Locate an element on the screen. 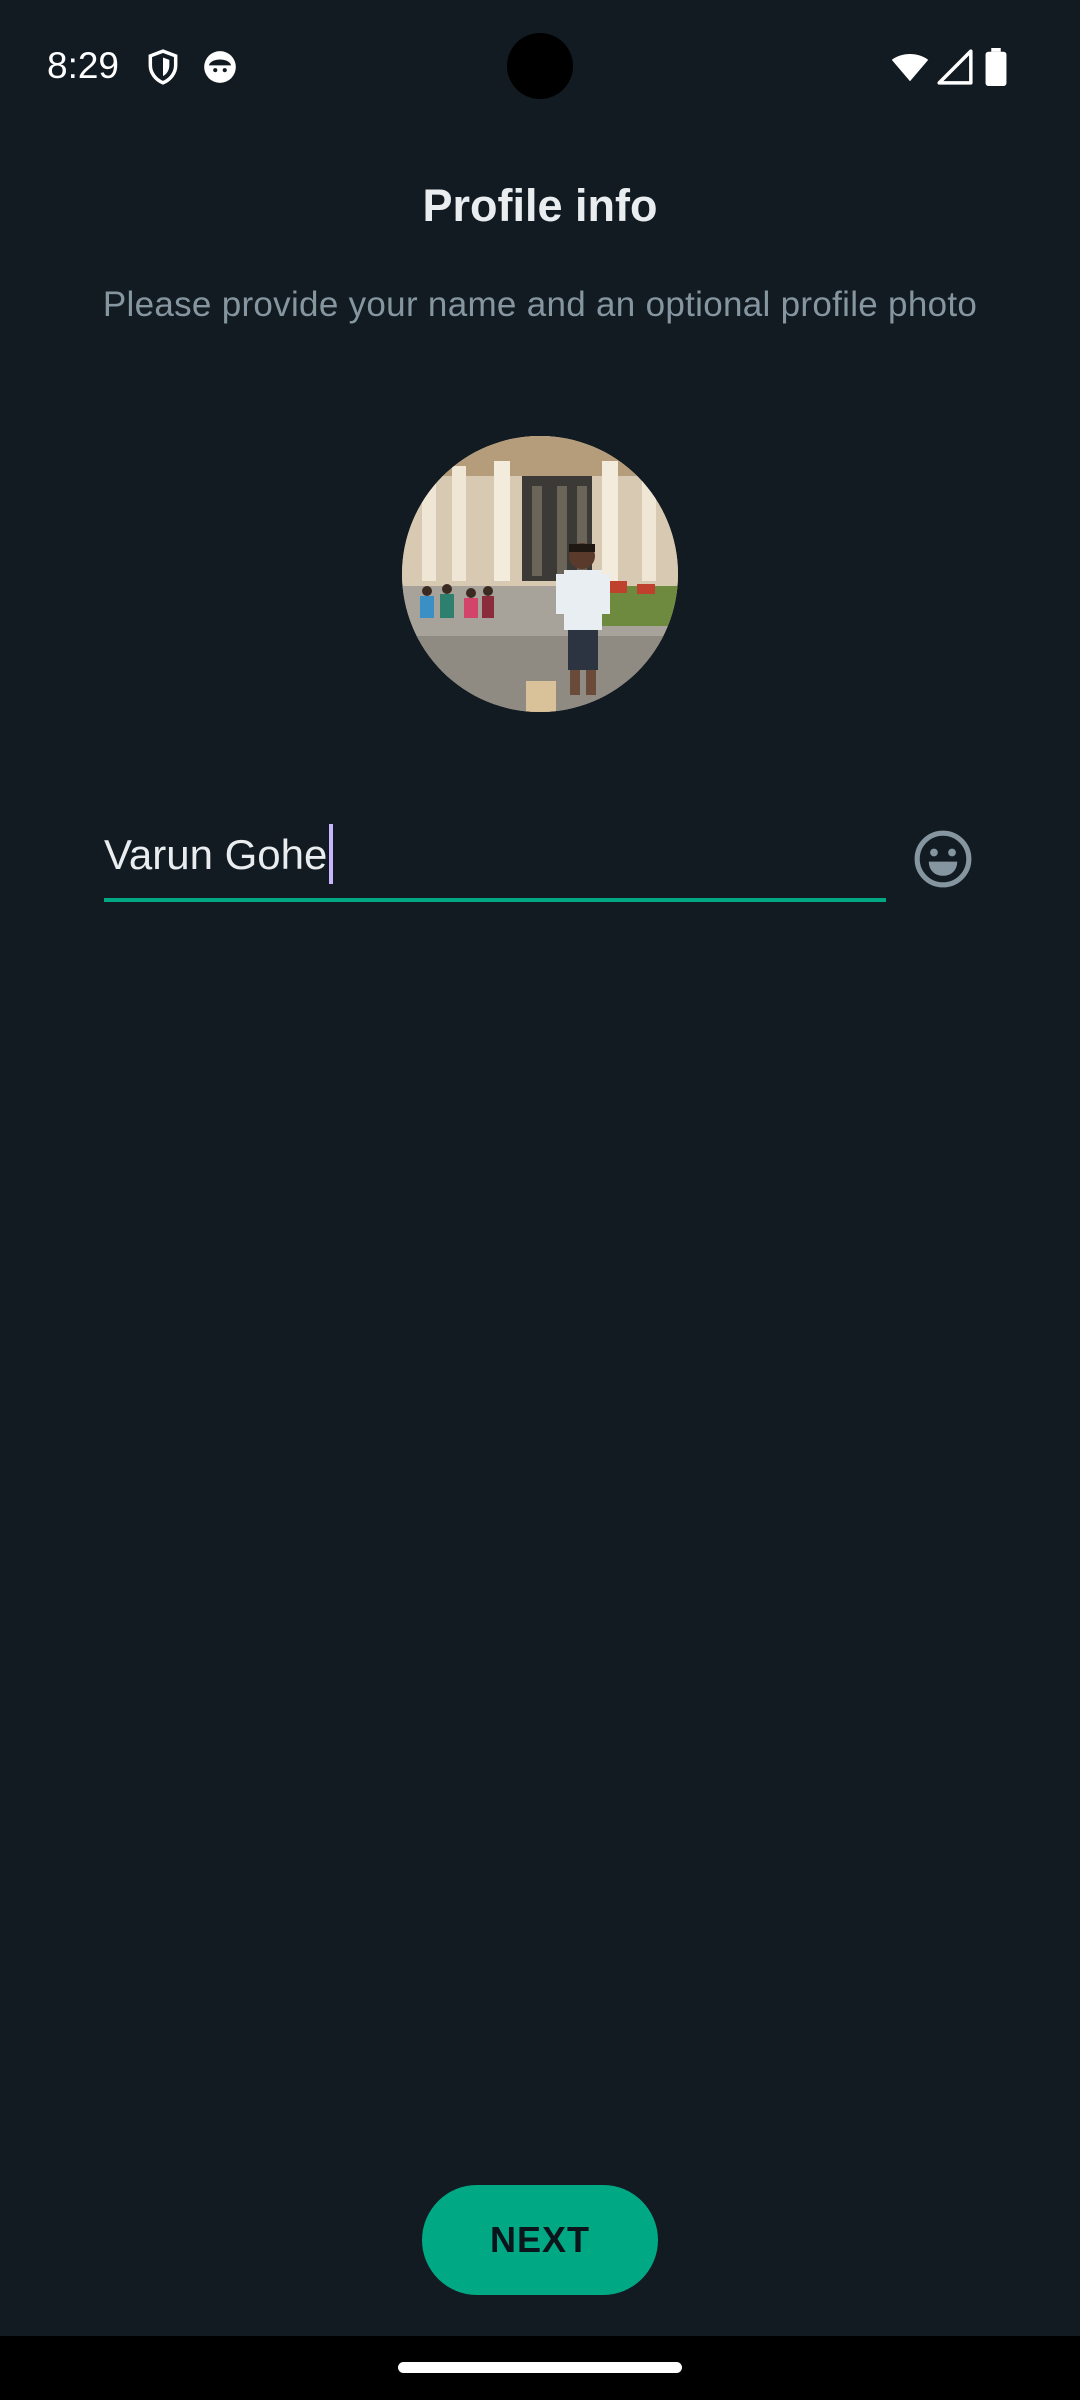  profile-photo is located at coordinates (540, 574).